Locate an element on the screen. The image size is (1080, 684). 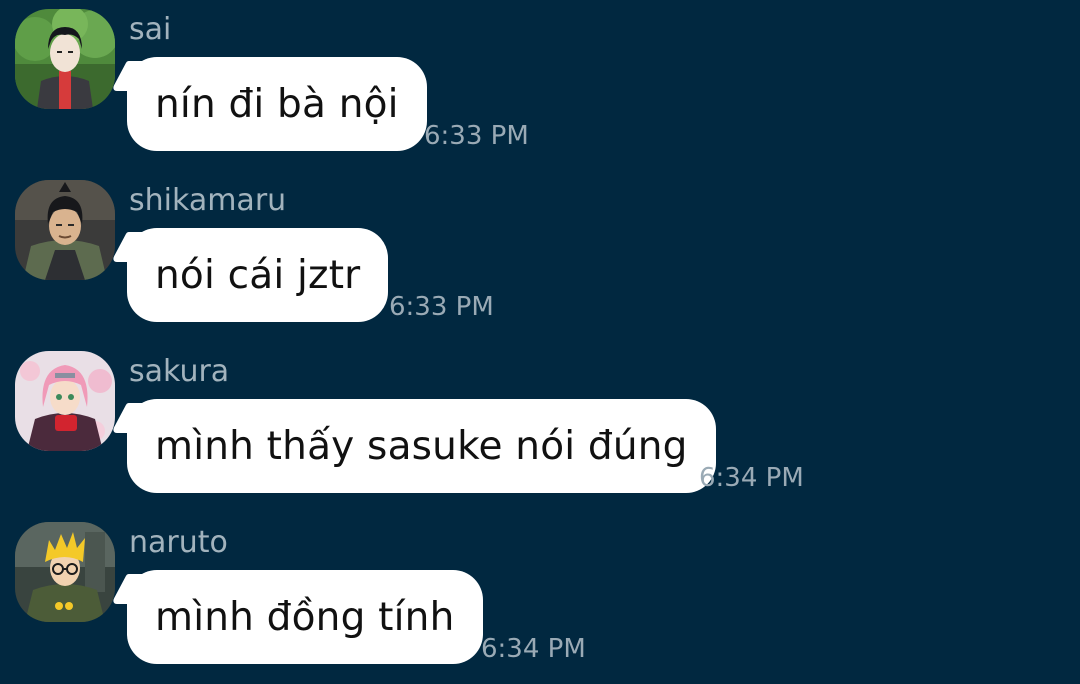
naruto-avatar-icon is located at coordinates (65, 572).